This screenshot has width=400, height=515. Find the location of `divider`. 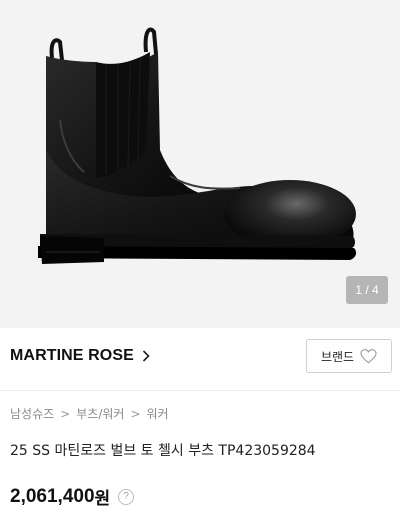

divider is located at coordinates (200, 390).